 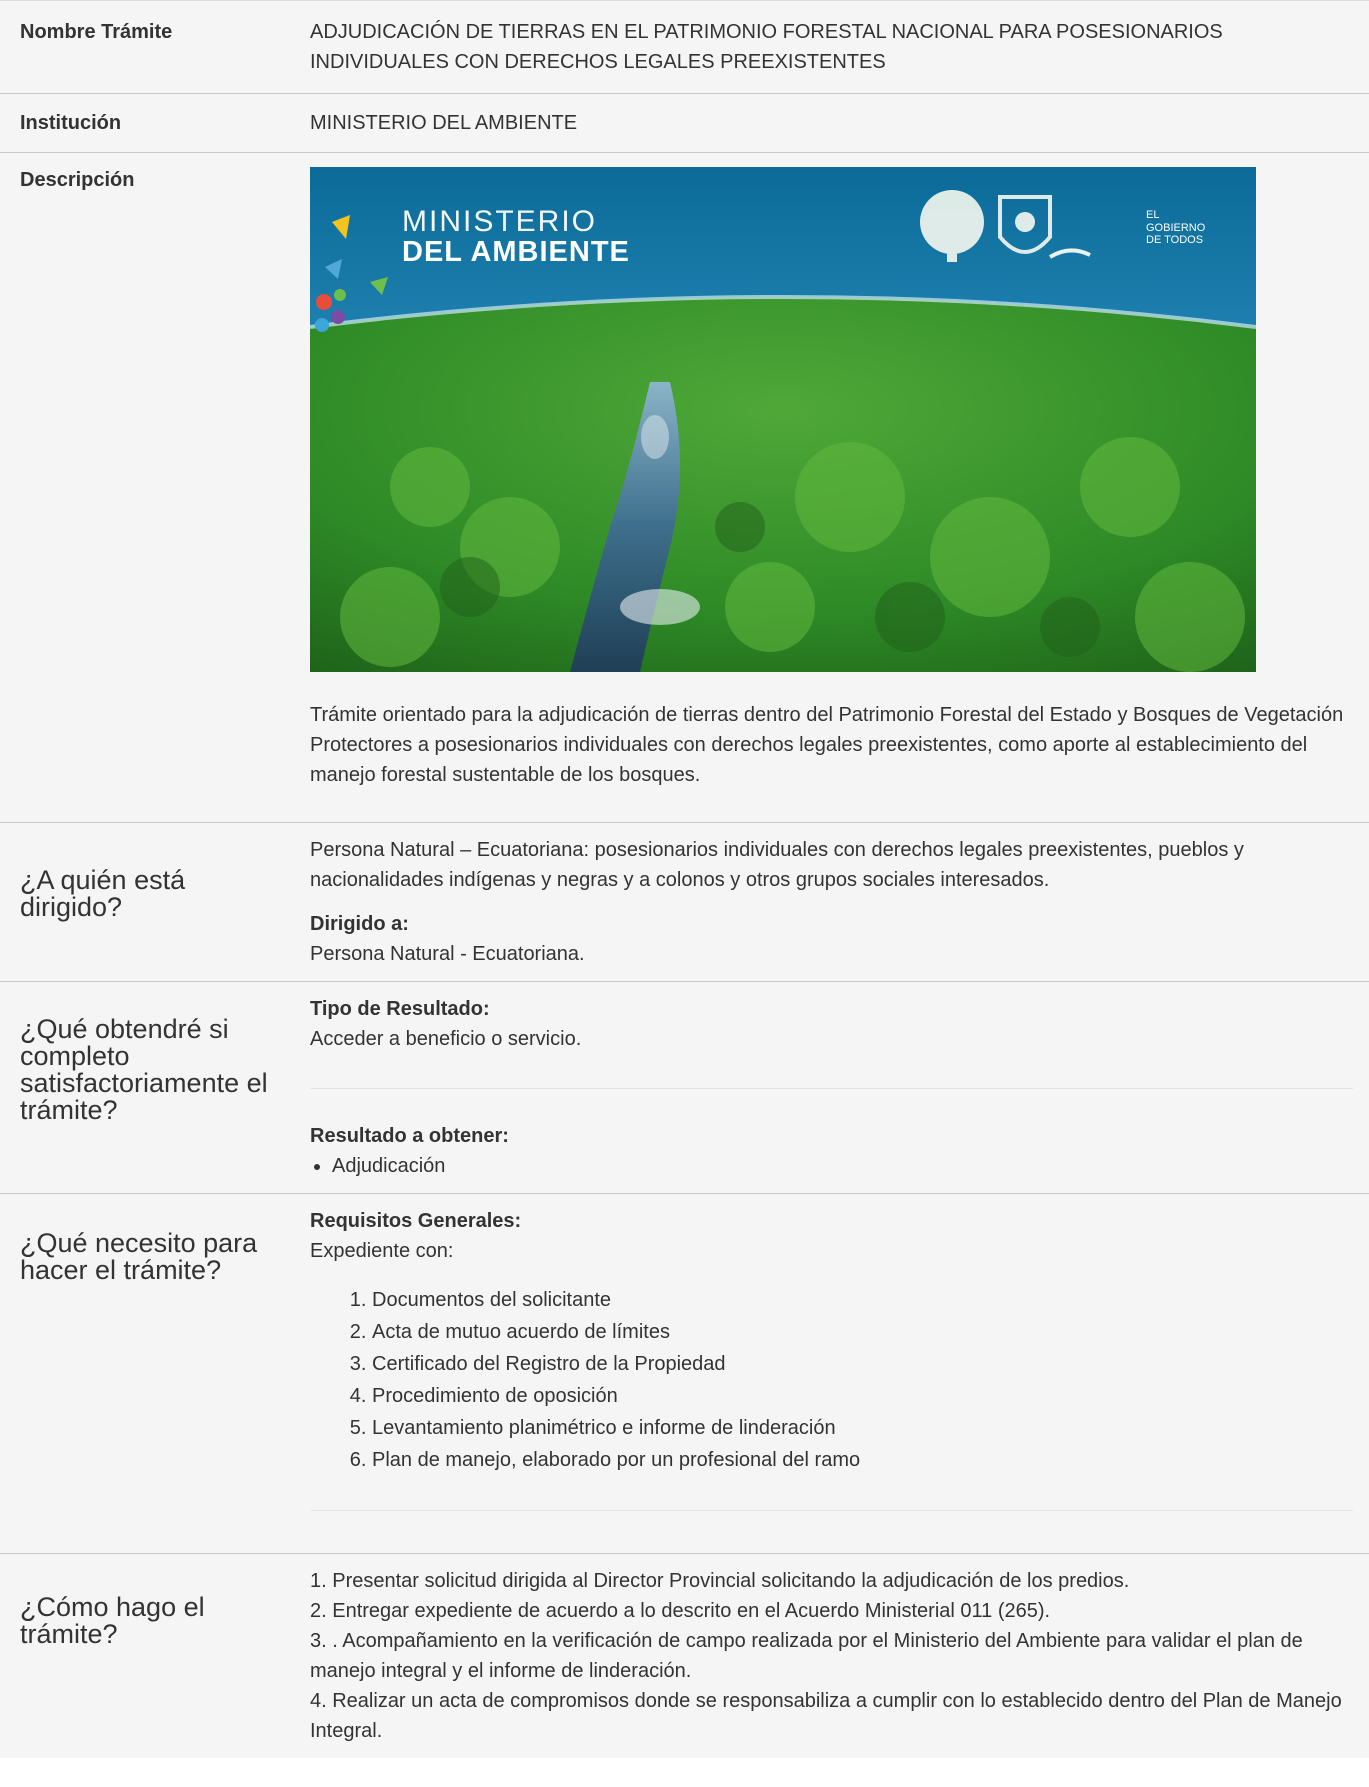 I want to click on resultado-list: Adjudicación, so click(x=831, y=1166).